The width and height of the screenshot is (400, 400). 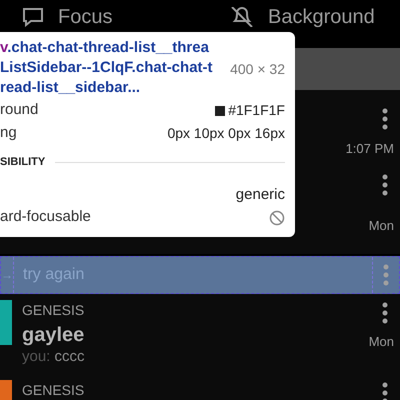 What do you see at coordinates (370, 149) in the screenshot?
I see `thread-time: 1:07 PM` at bounding box center [370, 149].